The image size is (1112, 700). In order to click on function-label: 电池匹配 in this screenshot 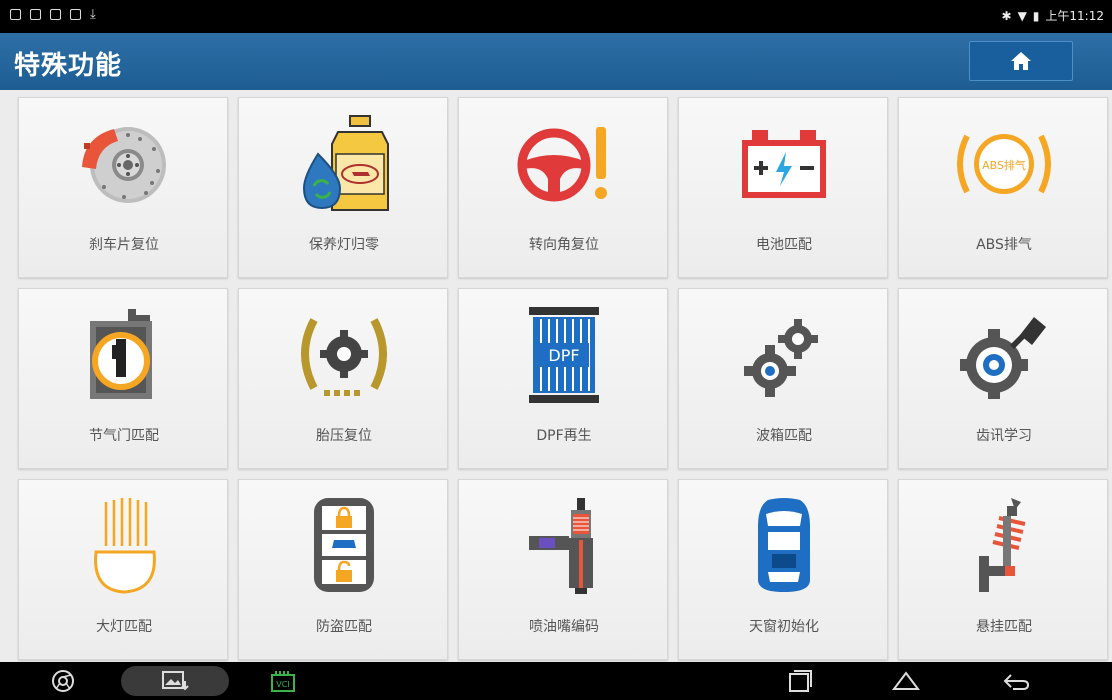, I will do `click(784, 245)`.